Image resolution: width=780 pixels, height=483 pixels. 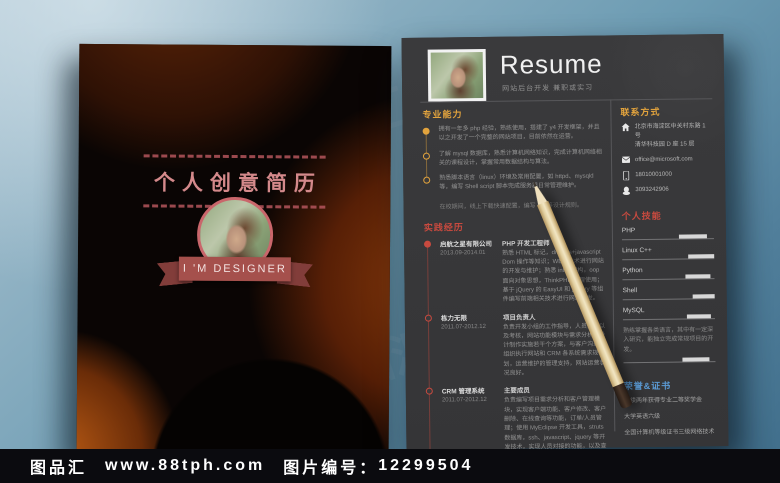 I want to click on contact-phone: 18010001000, so click(x=667, y=175).